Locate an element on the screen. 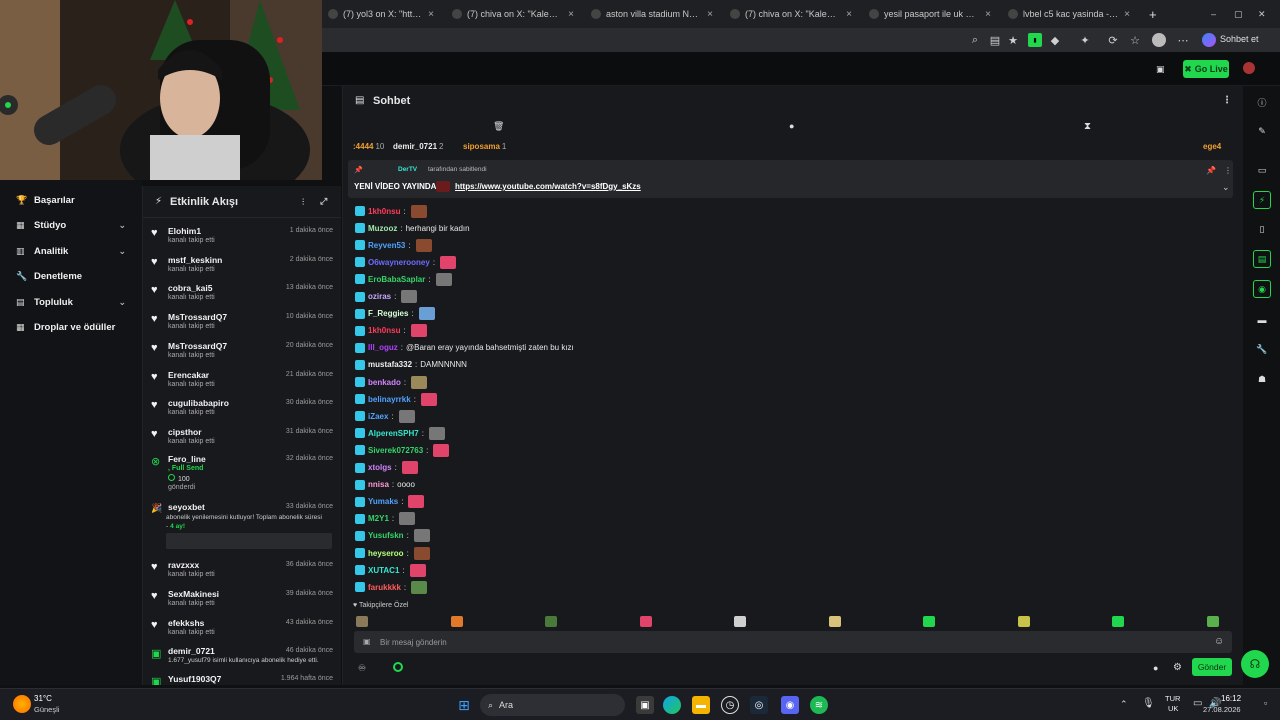  feed-event-user: Fero_line is located at coordinates (187, 459).